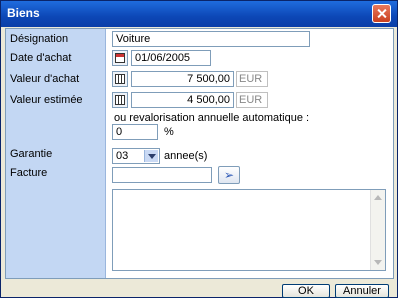 This screenshot has width=400, height=300. Describe the element at coordinates (306, 291) in the screenshot. I see `ok-button: OK` at that location.